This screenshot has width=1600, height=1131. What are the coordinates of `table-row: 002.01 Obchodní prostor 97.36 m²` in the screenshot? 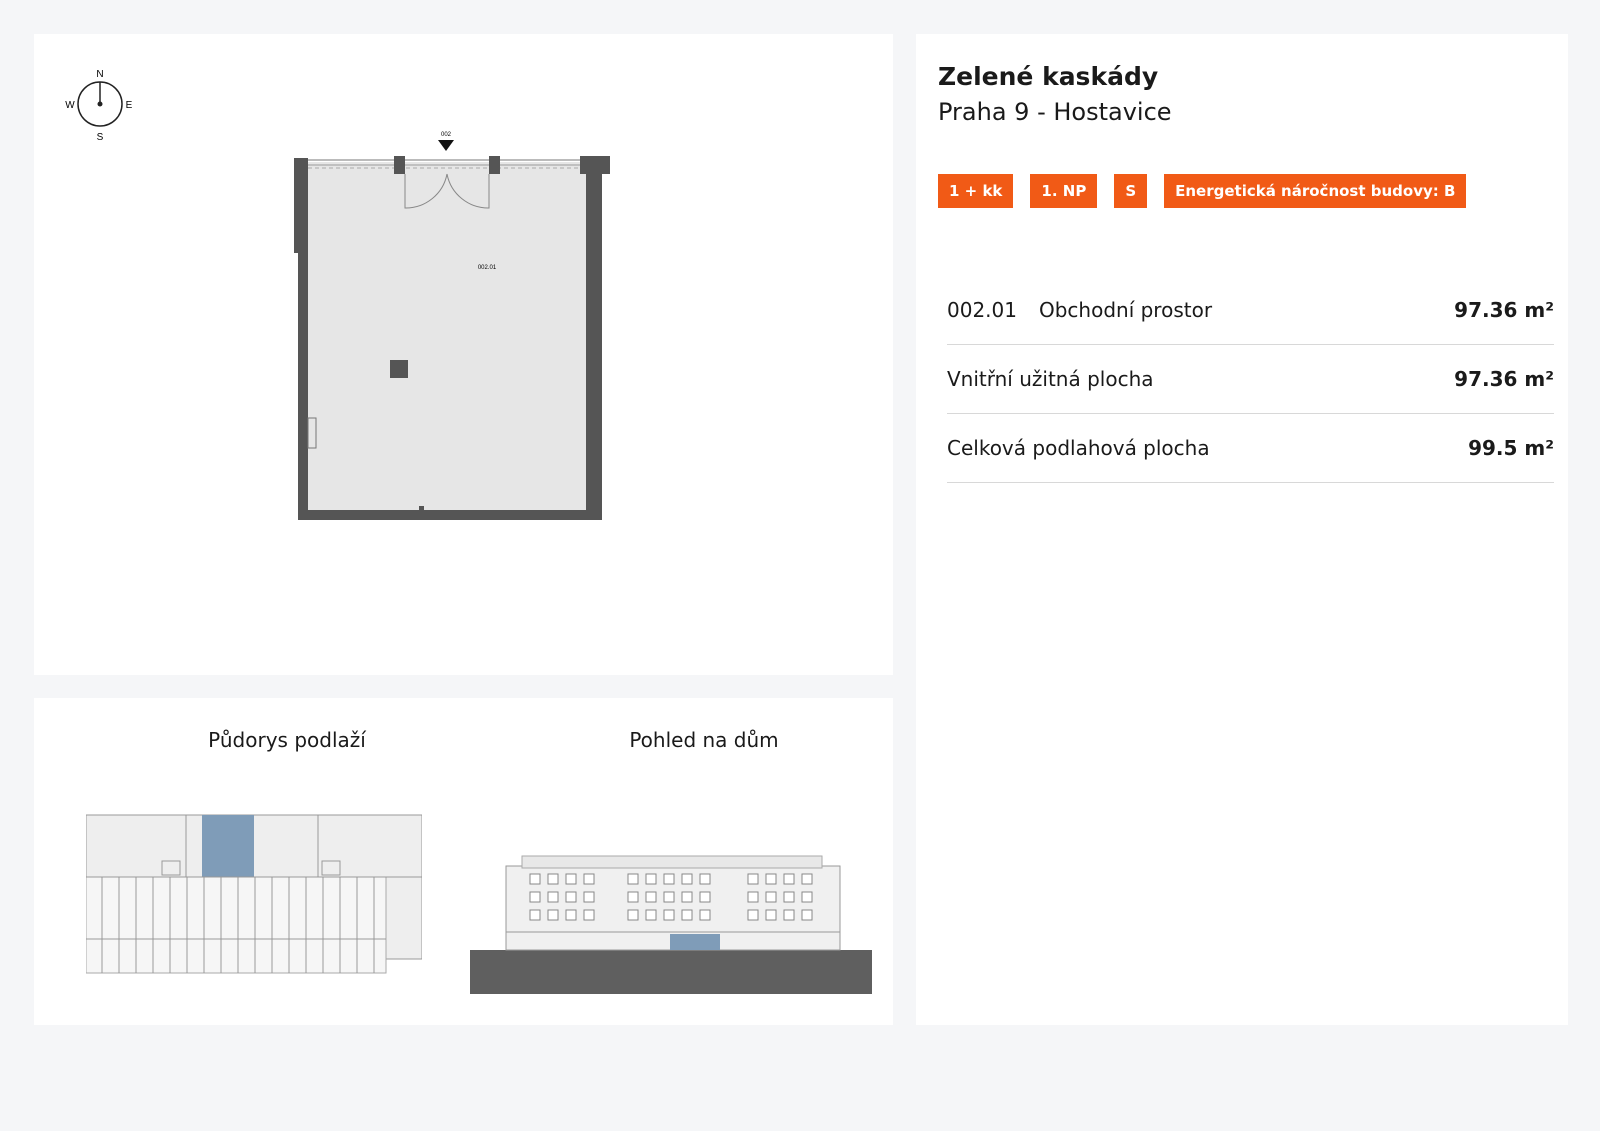 It's located at (1250, 310).